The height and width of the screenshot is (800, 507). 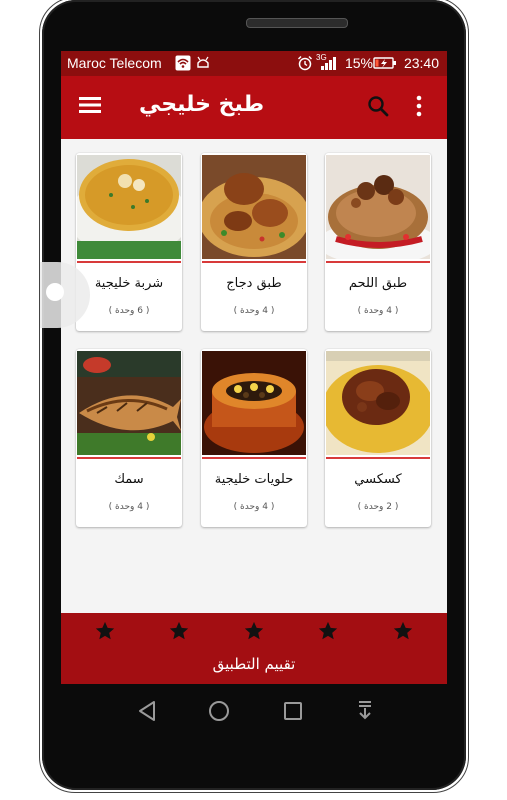 I want to click on category-card-couscous: كسكسي ( 2 وحدة ), so click(x=378, y=438).